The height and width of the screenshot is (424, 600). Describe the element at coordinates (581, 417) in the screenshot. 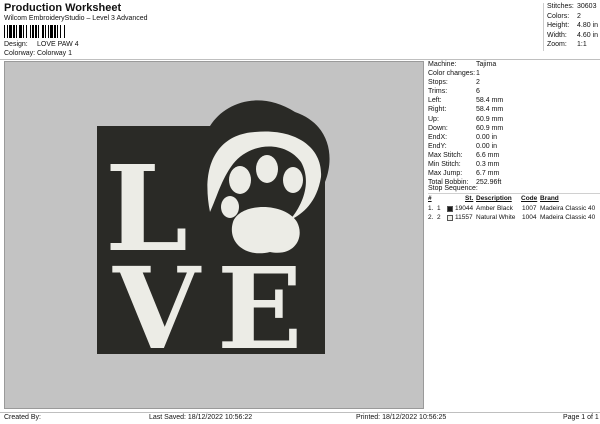

I see `page-number: Page 1 of 1` at that location.